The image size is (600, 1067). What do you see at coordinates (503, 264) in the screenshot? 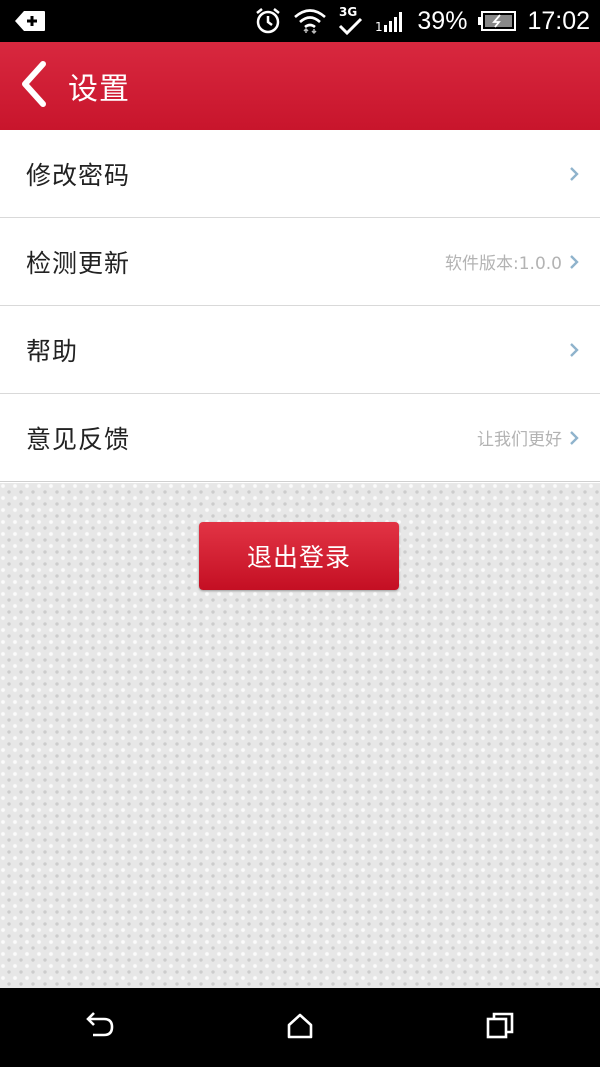
I see `version-hint: 软件版本:1.0.0` at bounding box center [503, 264].